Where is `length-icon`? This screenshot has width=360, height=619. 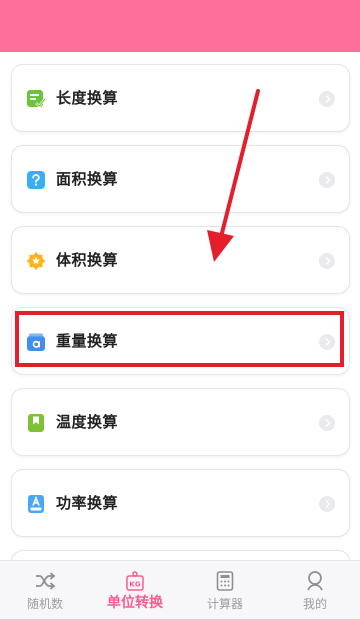
length-icon is located at coordinates (36, 99).